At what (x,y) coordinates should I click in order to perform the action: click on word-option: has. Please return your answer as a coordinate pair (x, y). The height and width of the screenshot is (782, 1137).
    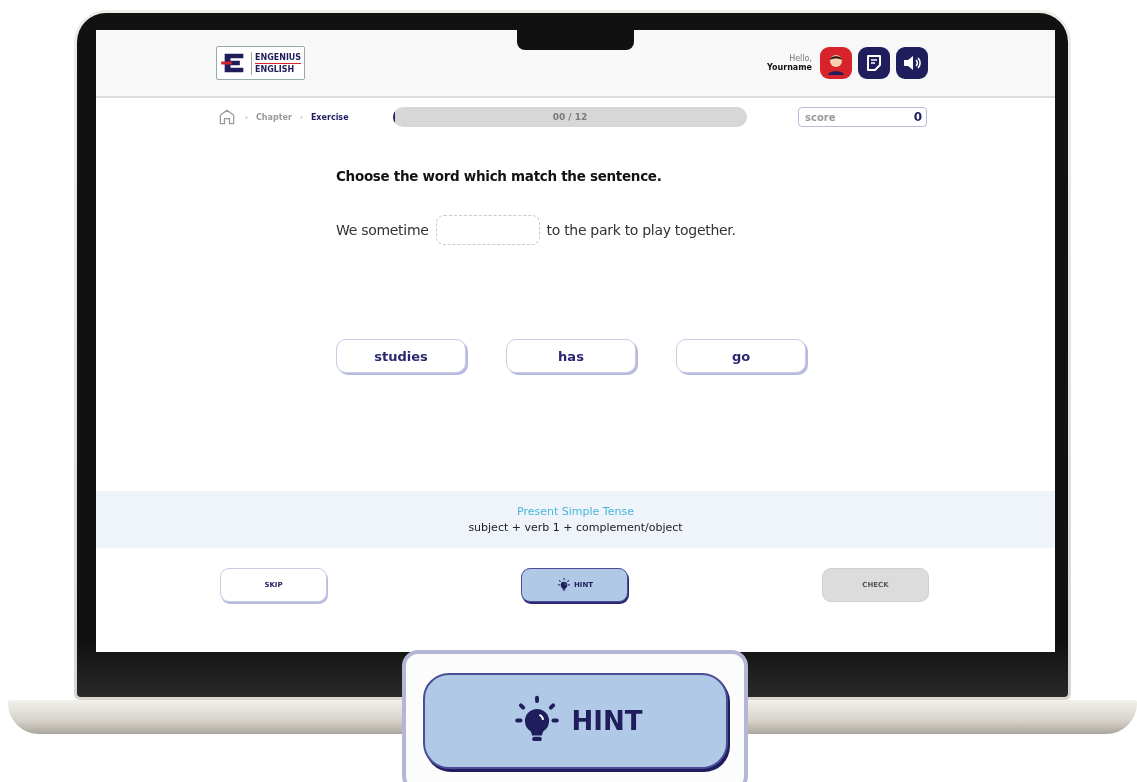
    Looking at the image, I should click on (571, 356).